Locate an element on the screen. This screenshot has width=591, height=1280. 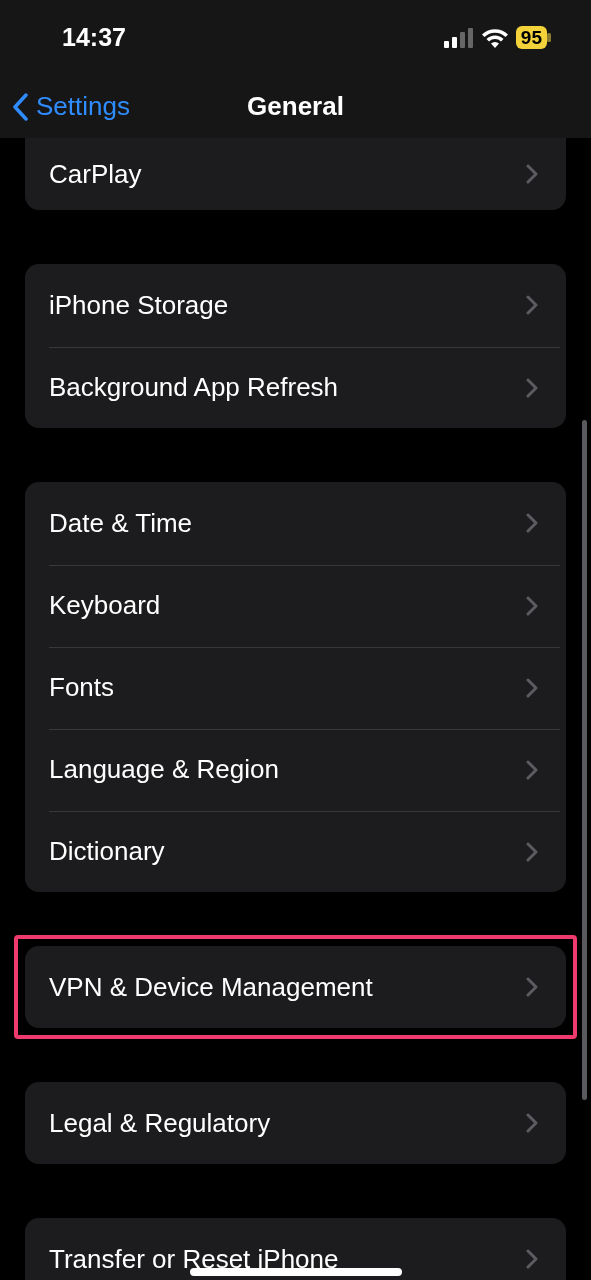
page-title: General is located at coordinates (295, 106).